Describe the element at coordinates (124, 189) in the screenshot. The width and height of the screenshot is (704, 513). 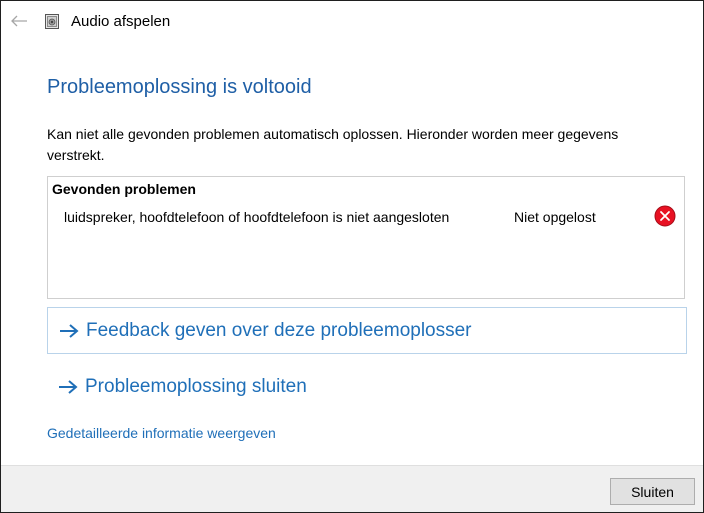
I see `found-problems-header: Gevonden problemen` at that location.